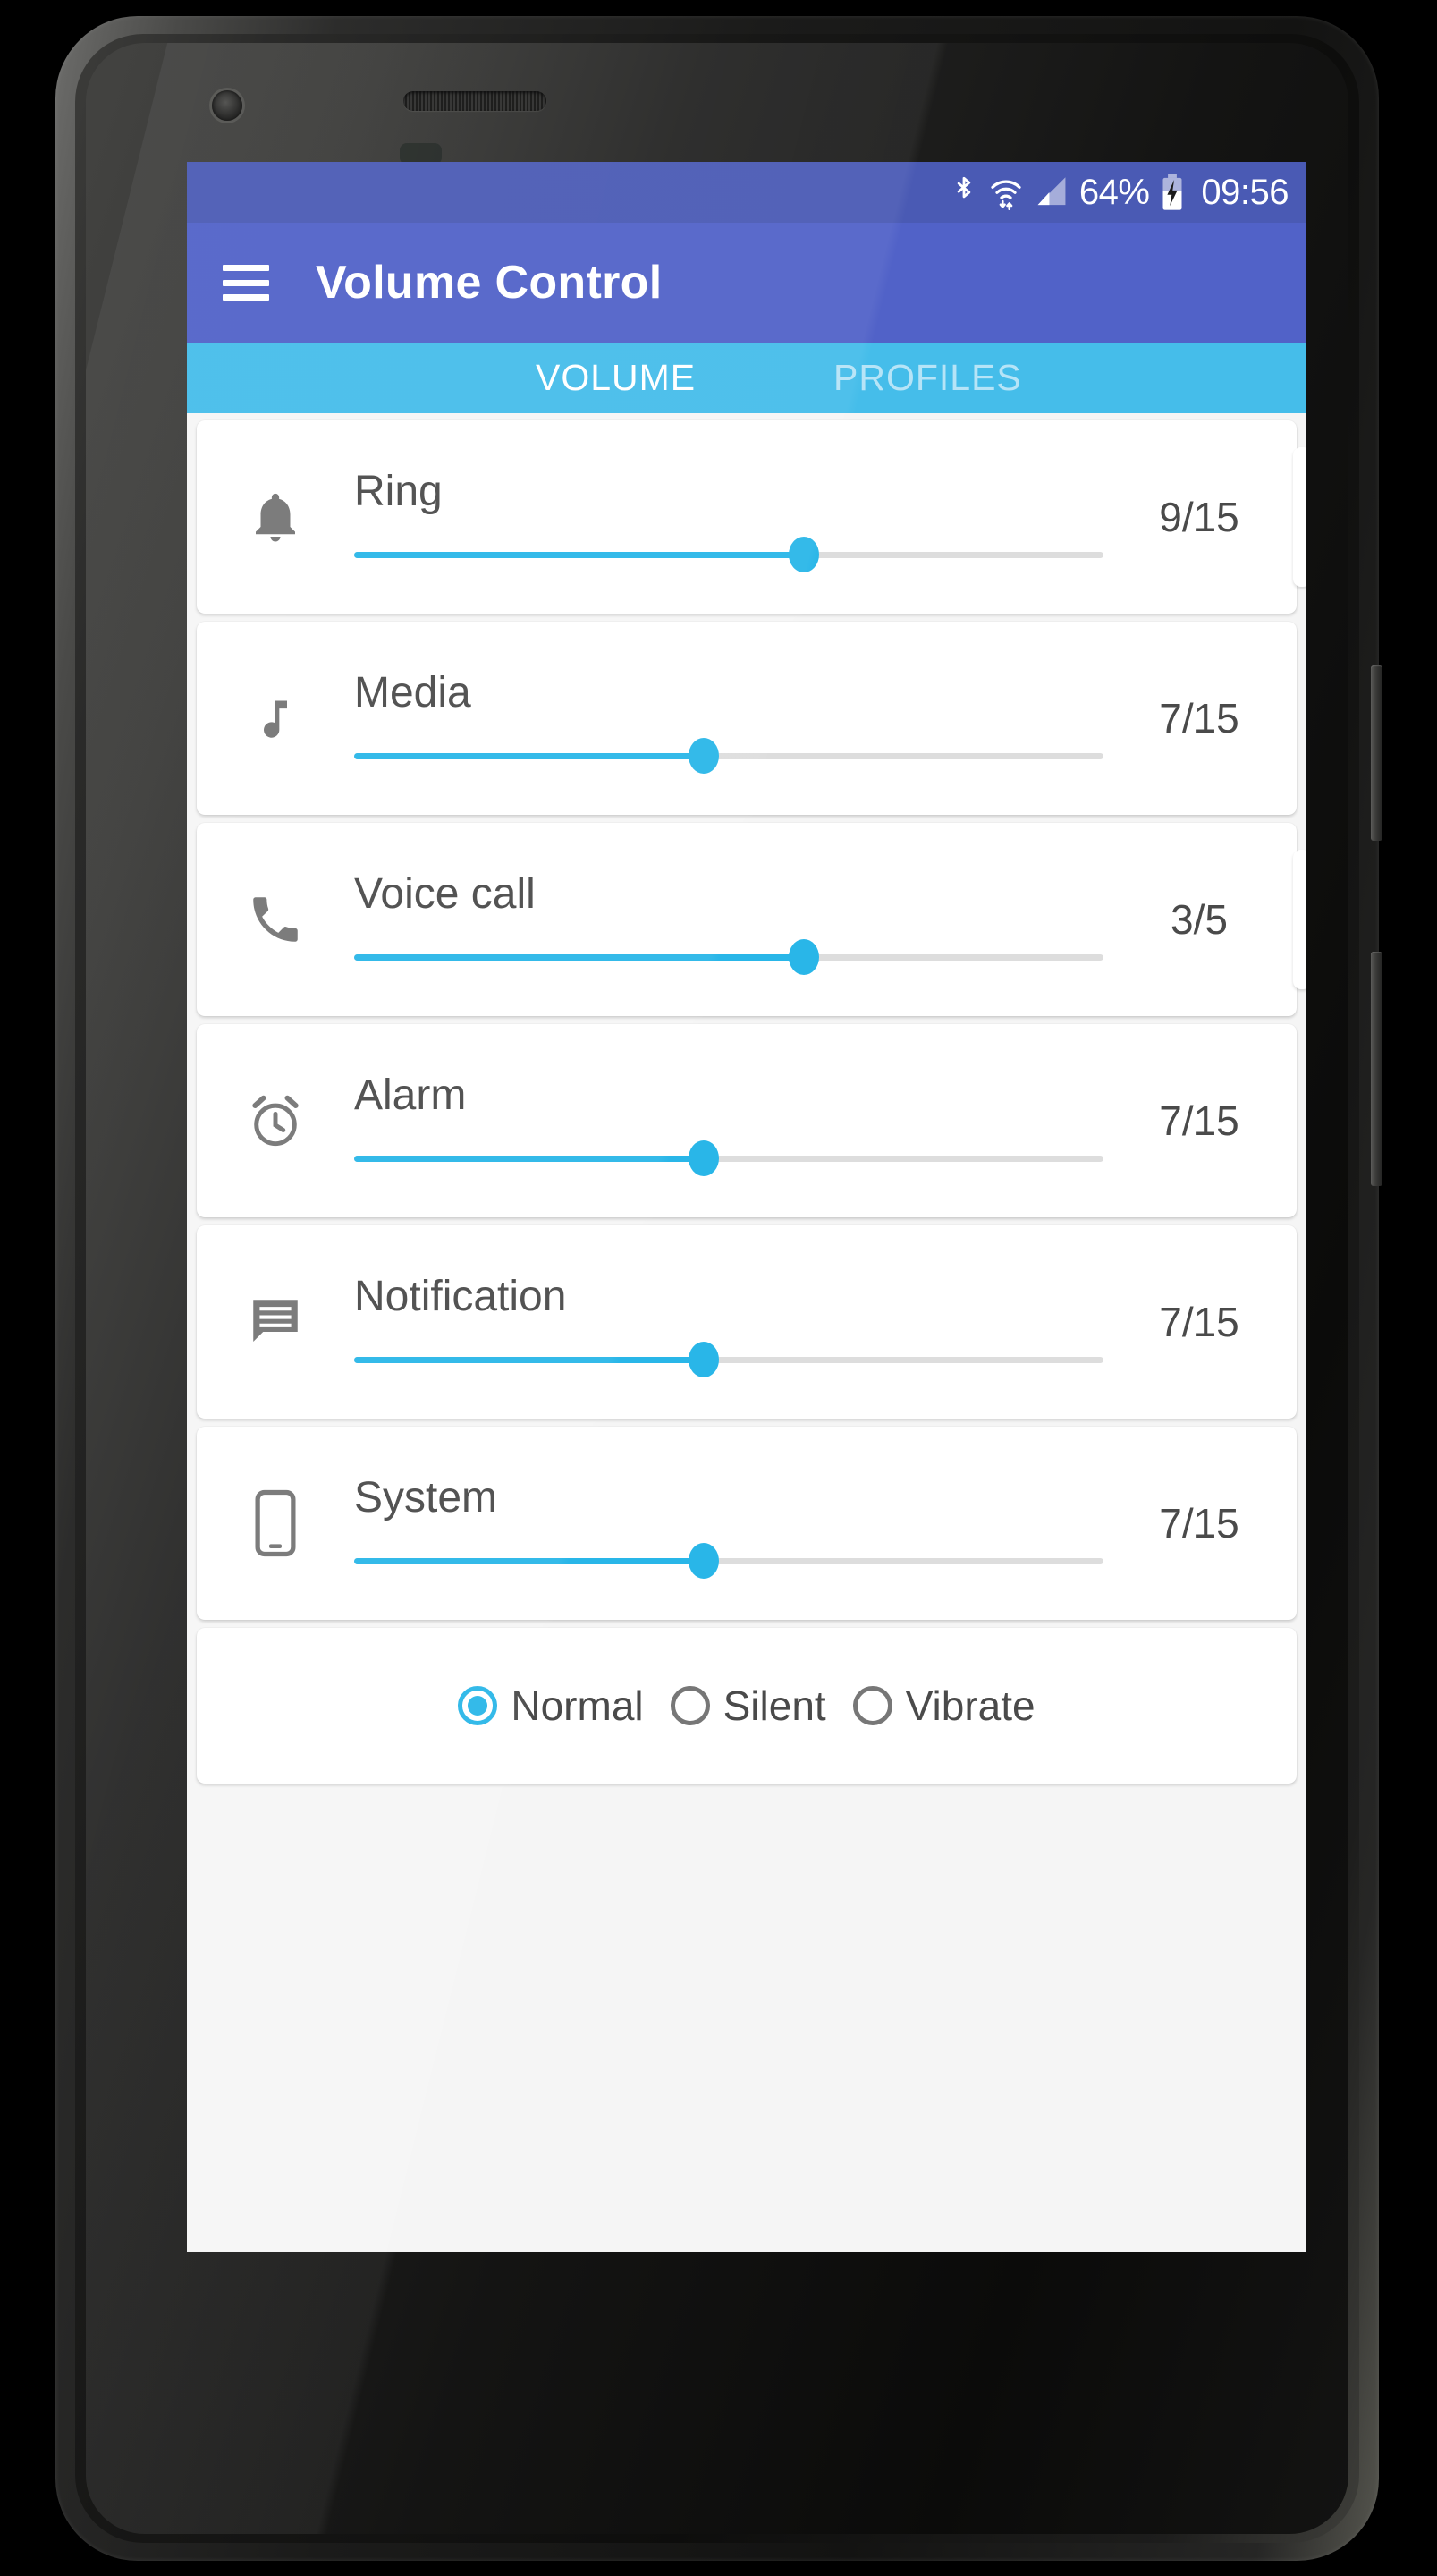 This screenshot has width=1437, height=2576. Describe the element at coordinates (1199, 517) in the screenshot. I see `volume-row-value: 9/15` at that location.